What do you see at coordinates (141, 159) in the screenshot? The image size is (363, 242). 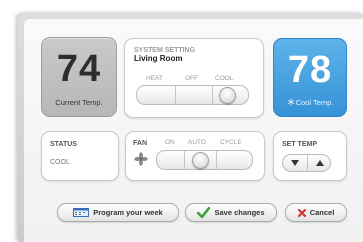 I see `fan-icon` at bounding box center [141, 159].